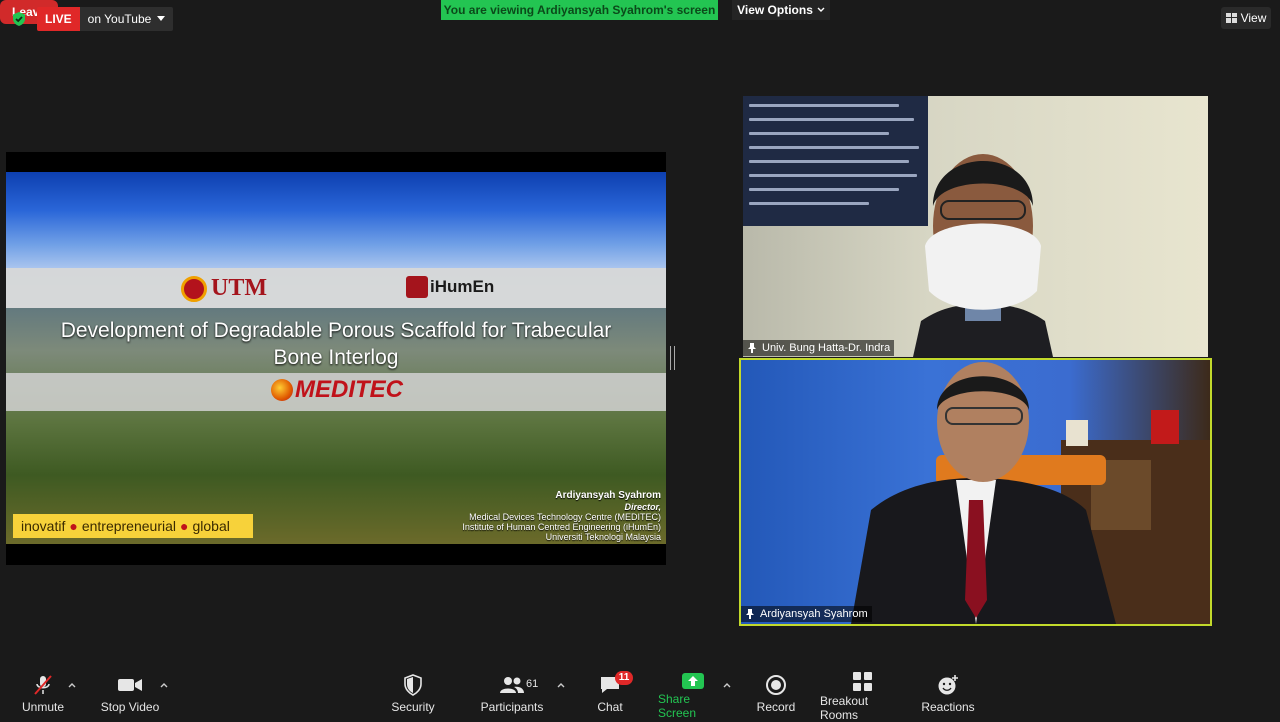  What do you see at coordinates (130, 685) in the screenshot?
I see `camera-icon` at bounding box center [130, 685].